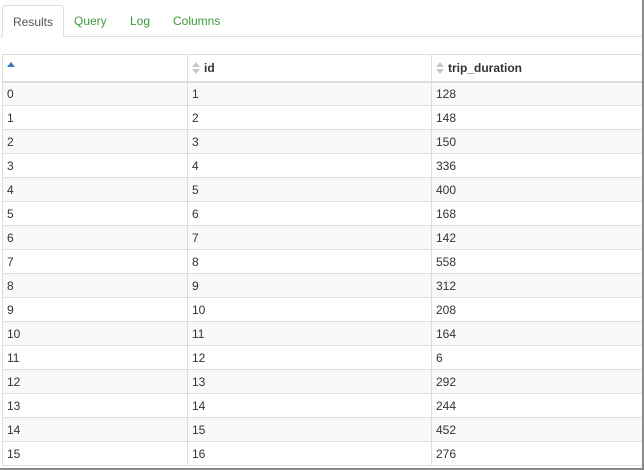 Image resolution: width=644 pixels, height=470 pixels. What do you see at coordinates (309, 165) in the screenshot?
I see `cell-id: 4` at bounding box center [309, 165].